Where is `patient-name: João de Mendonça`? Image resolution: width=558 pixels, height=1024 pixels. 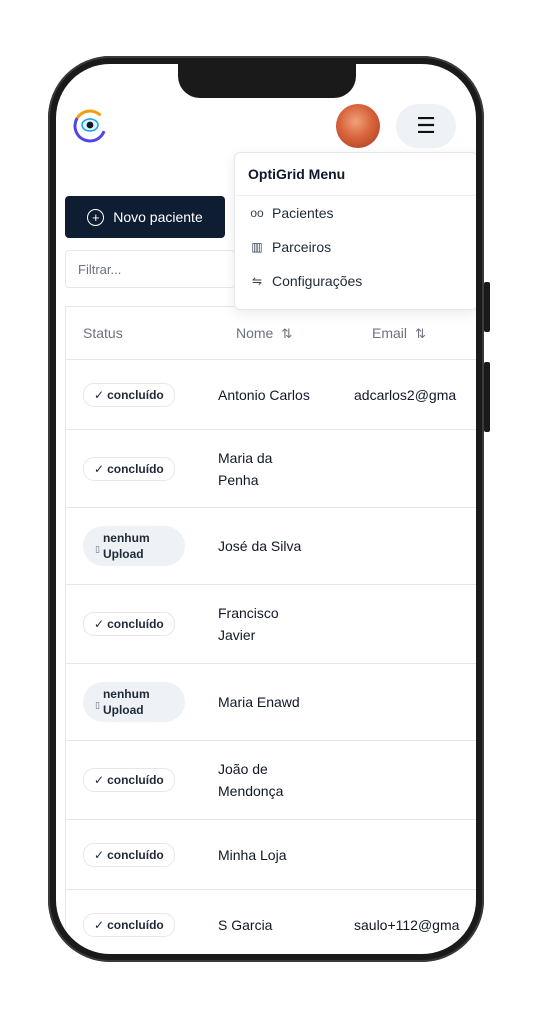 patient-name: João de Mendonça is located at coordinates (251, 780).